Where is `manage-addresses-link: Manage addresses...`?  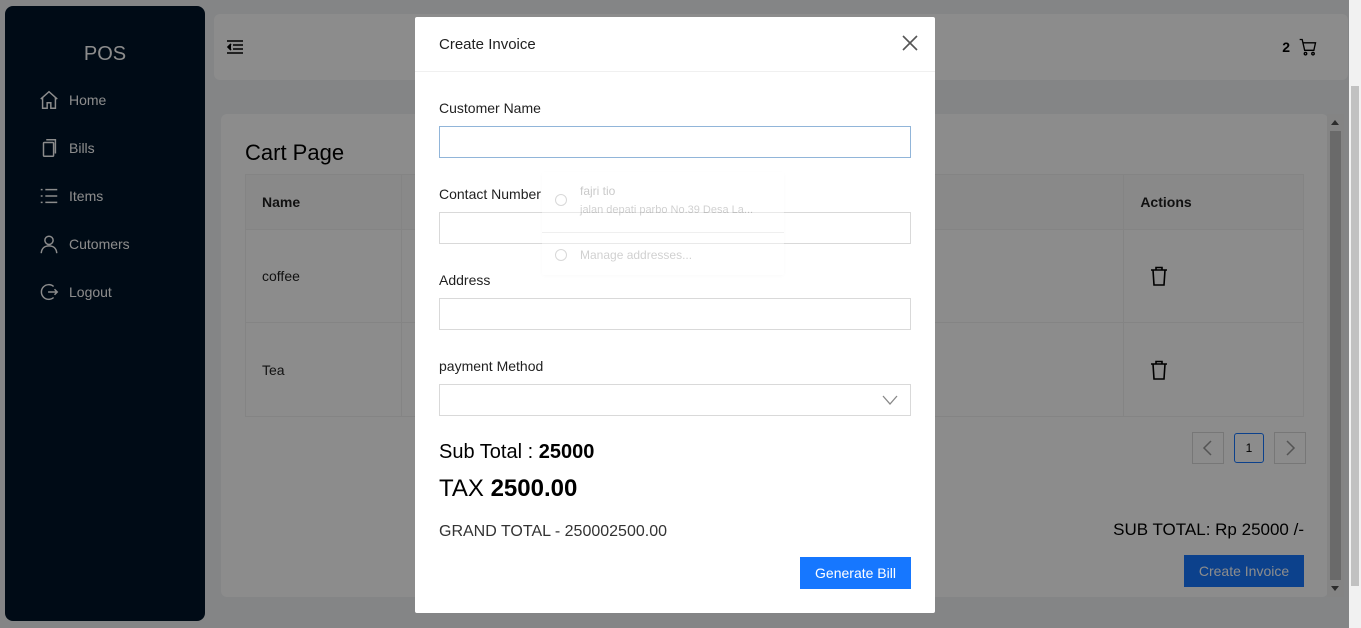 manage-addresses-link: Manage addresses... is located at coordinates (636, 255).